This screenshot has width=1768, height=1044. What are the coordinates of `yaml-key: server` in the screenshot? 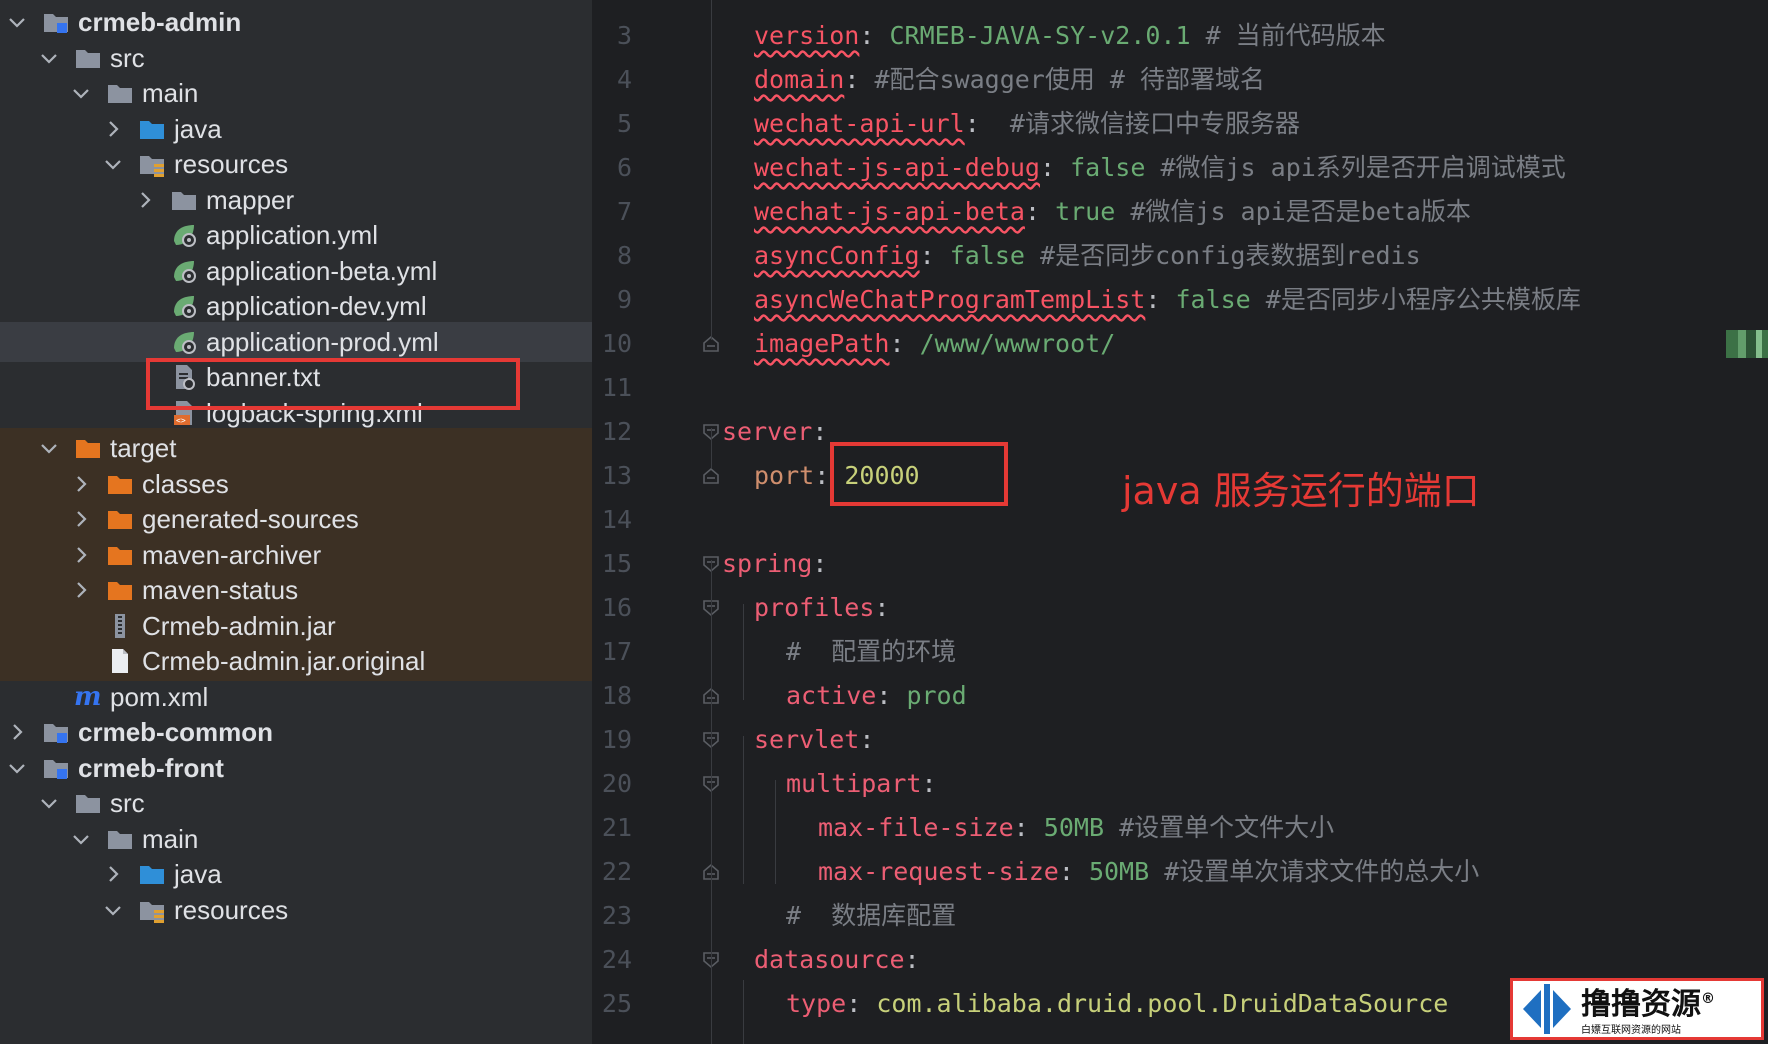 It's located at (767, 431).